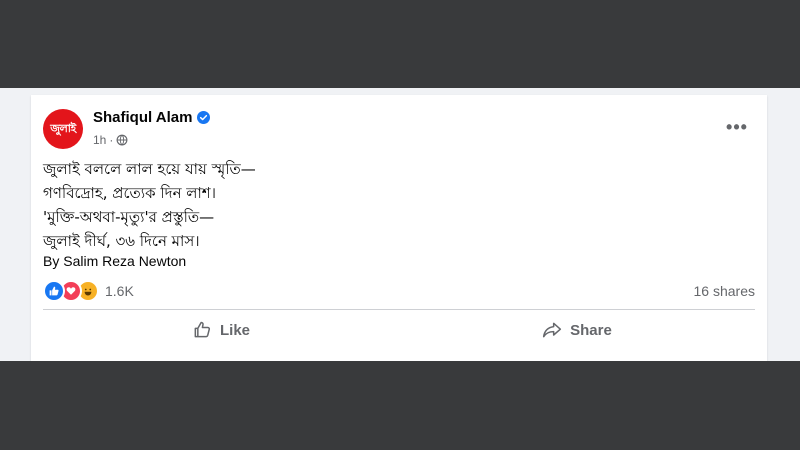 The image size is (800, 450). Describe the element at coordinates (88, 291) in the screenshot. I see `reactions-summary: 1.6K` at that location.